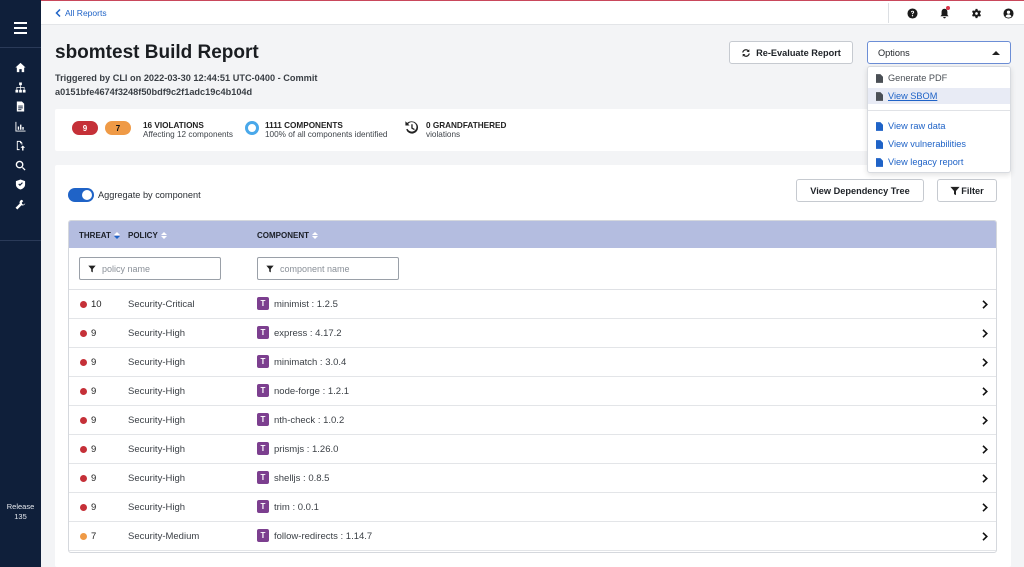  Describe the element at coordinates (532, 507) in the screenshot. I see `table-row: 9 Security-High Ttrim : 0.0.1` at that location.